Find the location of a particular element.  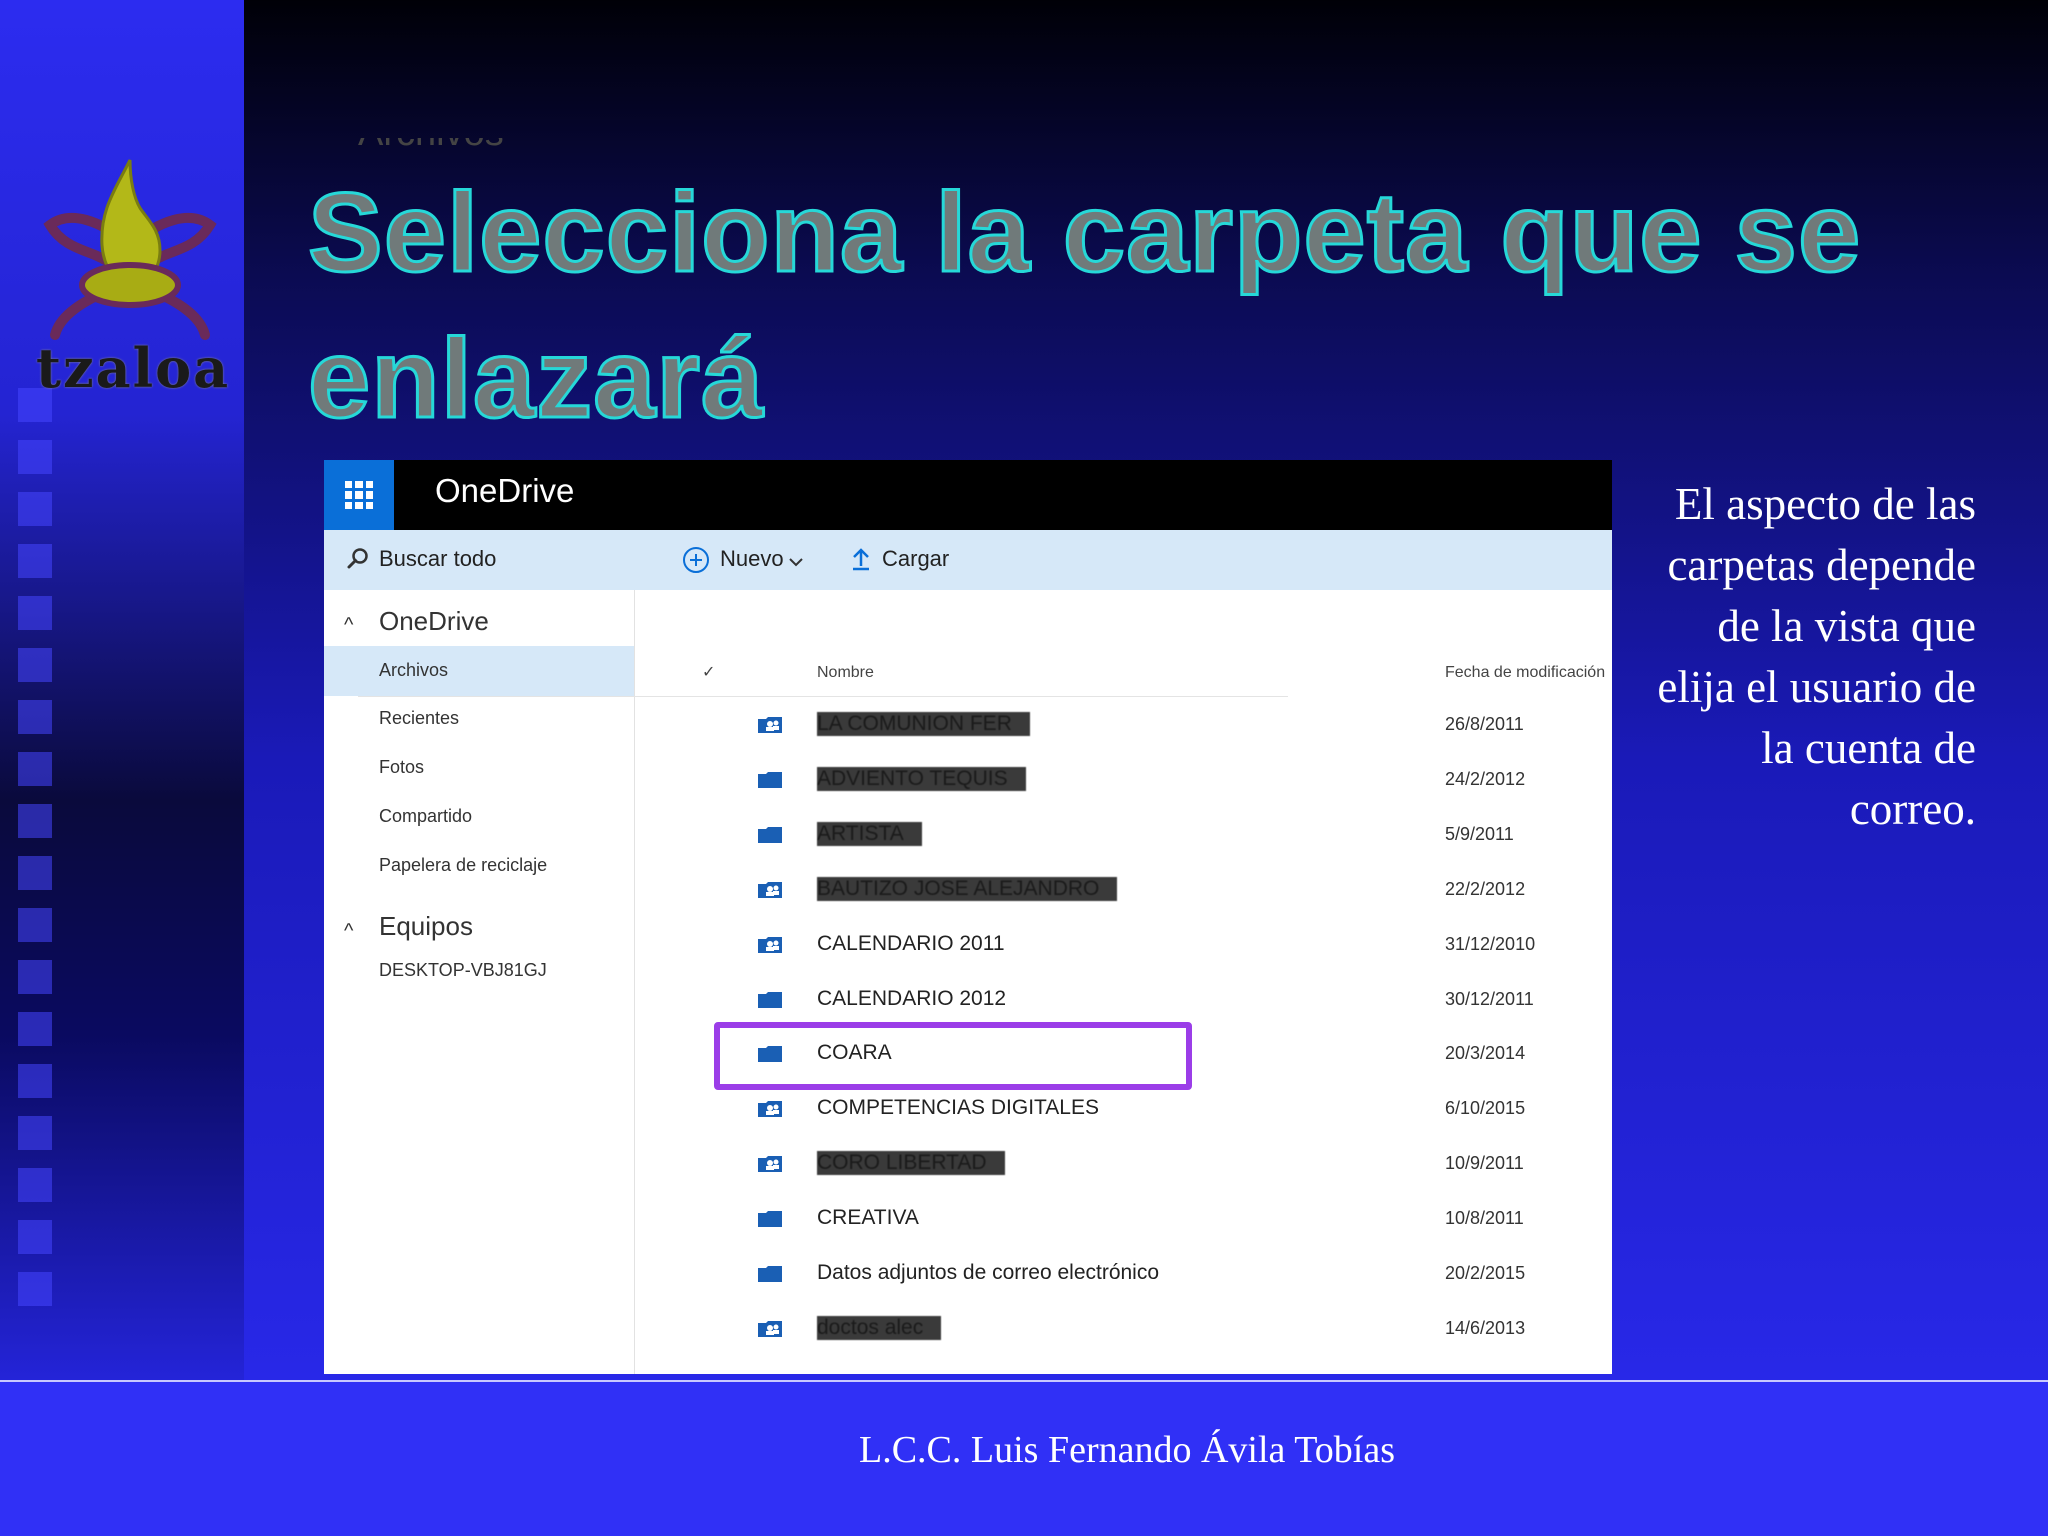

file-modified-date: 10/8/2011 is located at coordinates (1484, 1218).